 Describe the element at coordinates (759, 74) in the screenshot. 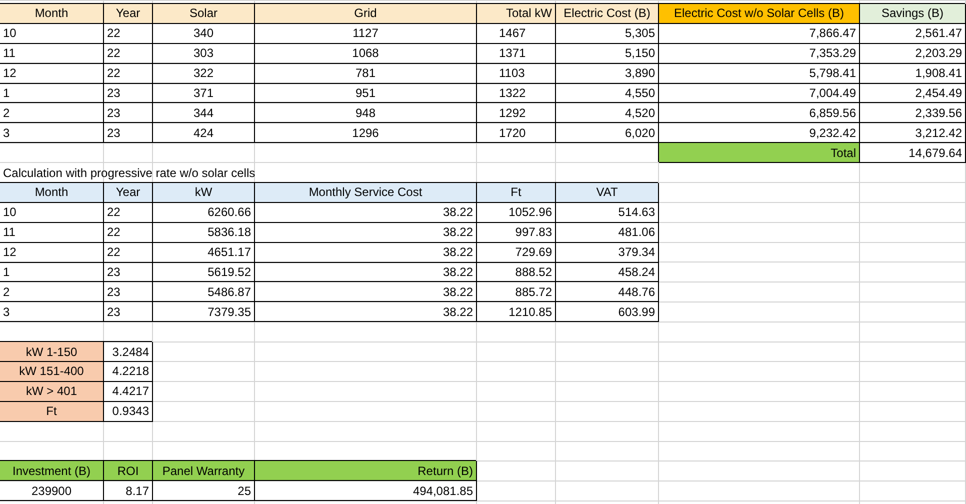

I see `table-cell: 5,798.41` at that location.